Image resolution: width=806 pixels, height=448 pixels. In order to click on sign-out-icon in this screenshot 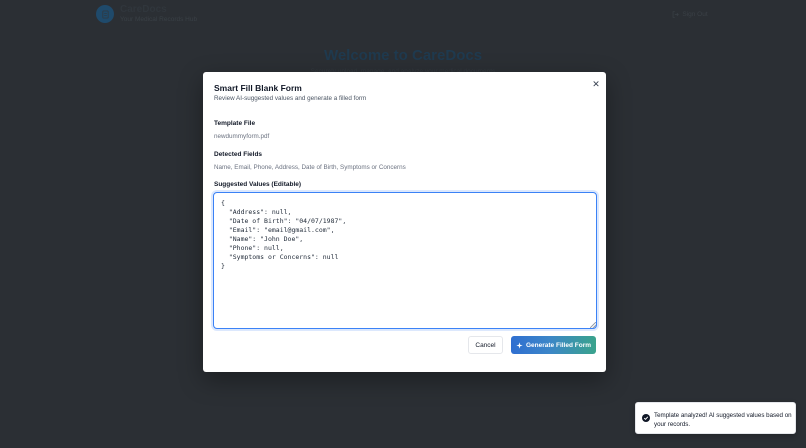, I will do `click(676, 14)`.